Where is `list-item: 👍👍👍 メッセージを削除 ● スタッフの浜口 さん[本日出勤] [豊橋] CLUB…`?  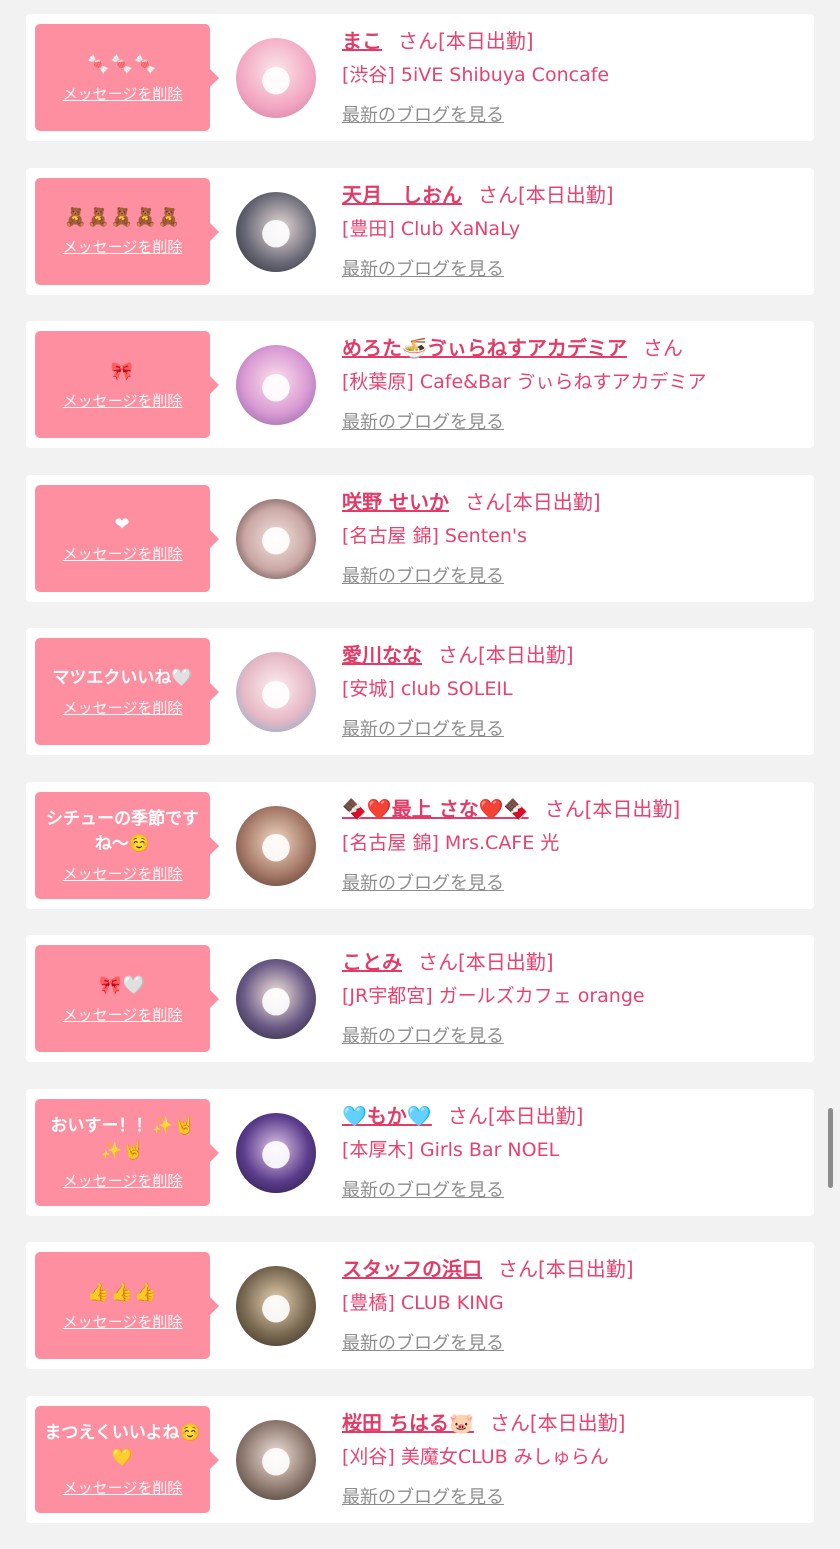 list-item: 👍👍👍 メッセージを削除 ● スタッフの浜口 さん[本日出勤] [豊橋] CLUB… is located at coordinates (420, 1305).